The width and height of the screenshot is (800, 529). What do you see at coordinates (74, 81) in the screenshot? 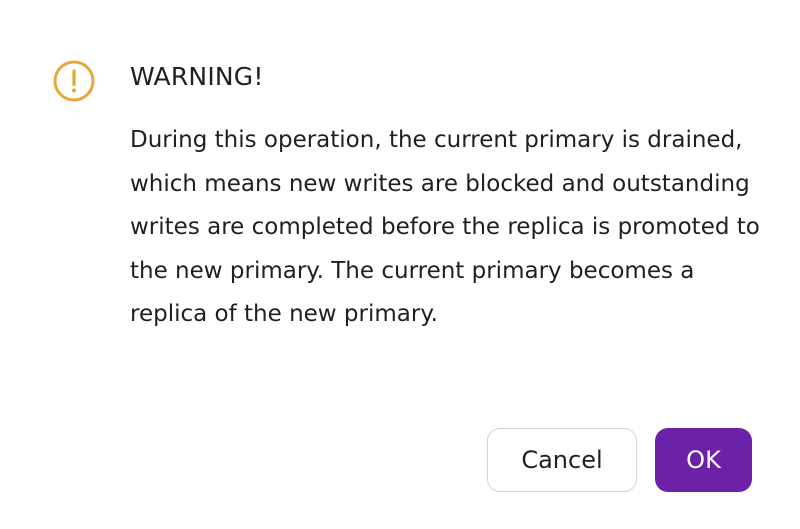
I see `exclamation-circle-icon` at bounding box center [74, 81].